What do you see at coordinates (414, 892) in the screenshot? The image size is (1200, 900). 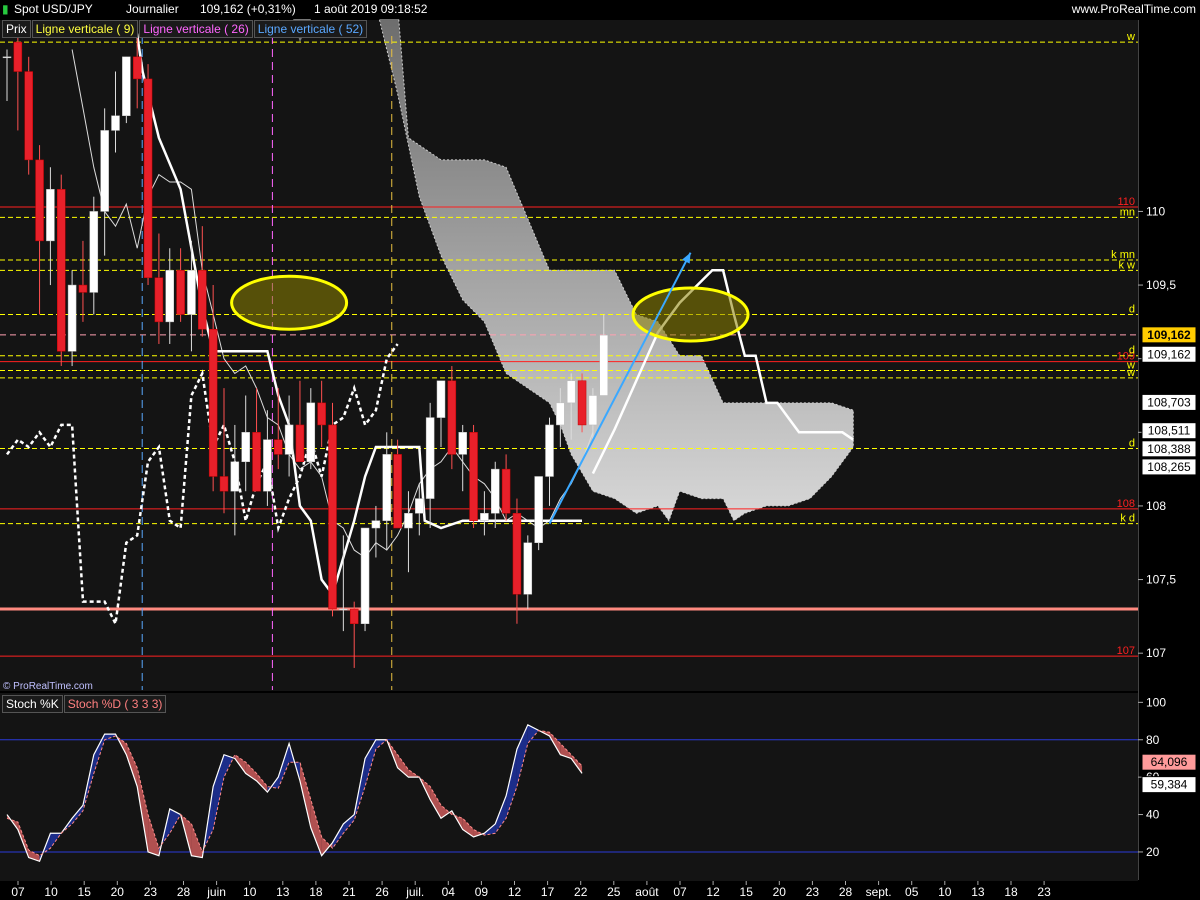 I see `x-tick-label: juil.` at bounding box center [414, 892].